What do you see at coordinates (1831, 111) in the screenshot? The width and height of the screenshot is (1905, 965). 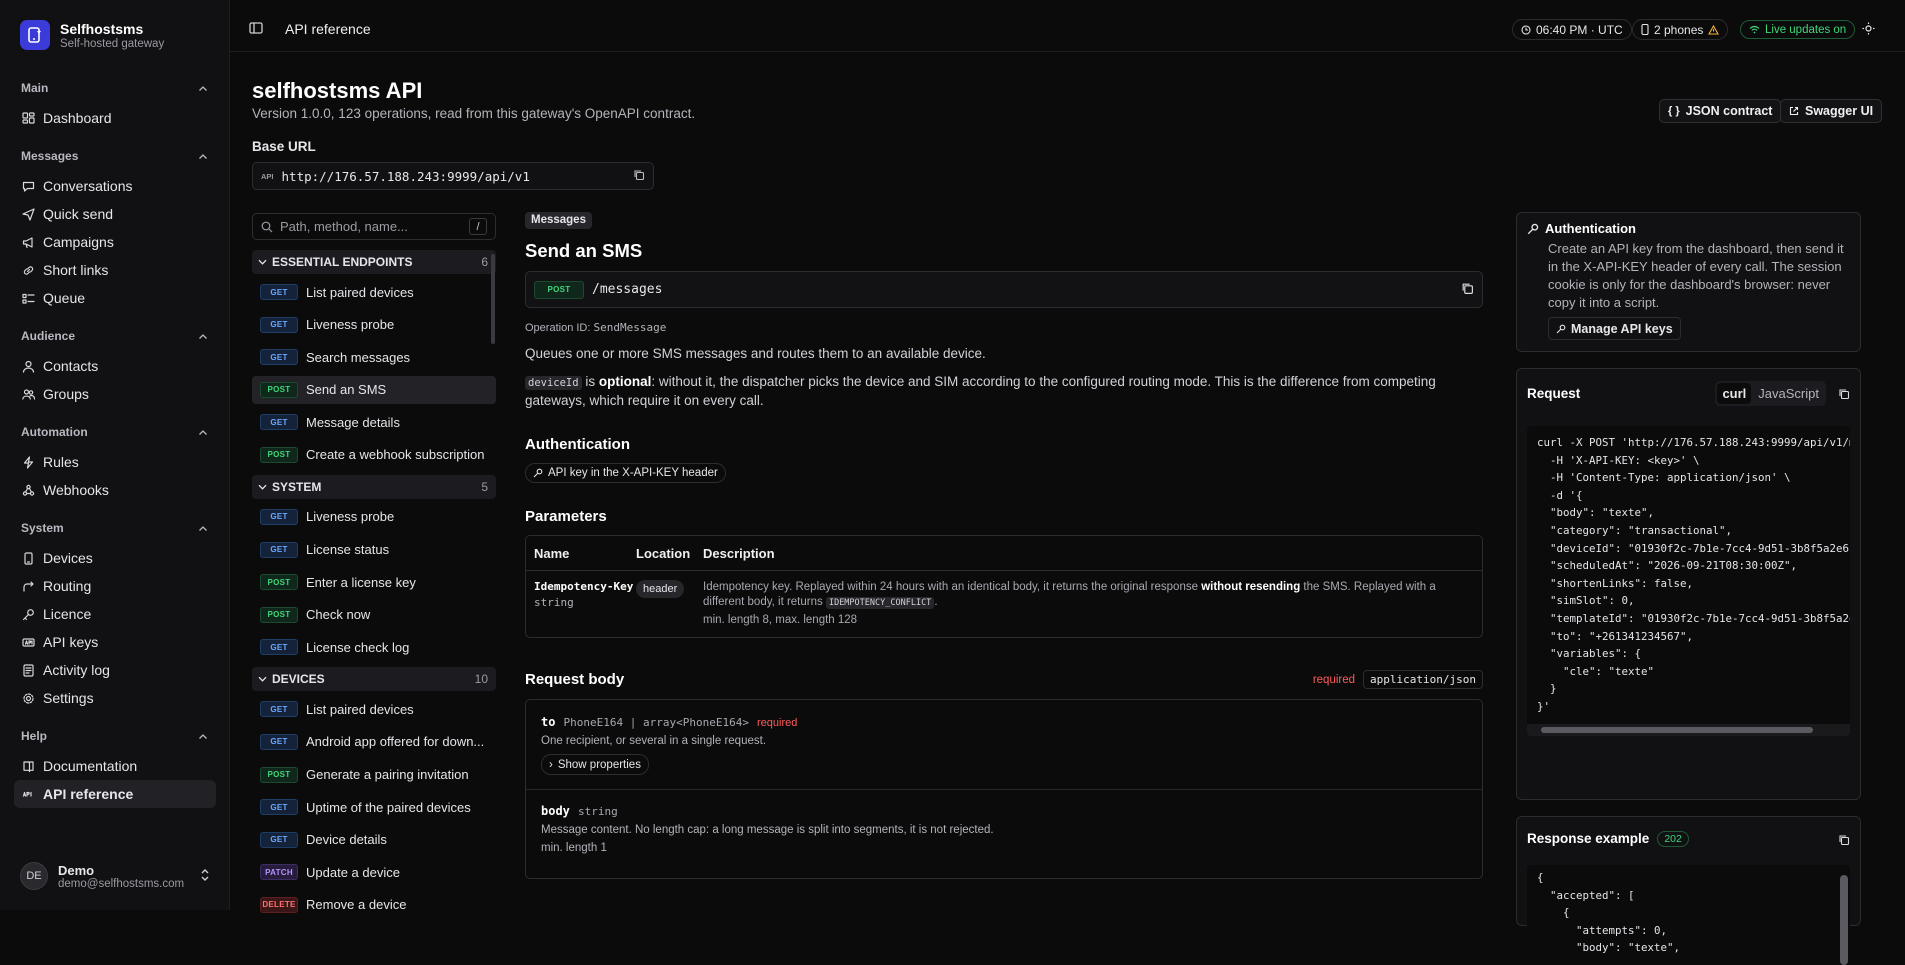 I see `swagger-ui-button: Swagger UI` at bounding box center [1831, 111].